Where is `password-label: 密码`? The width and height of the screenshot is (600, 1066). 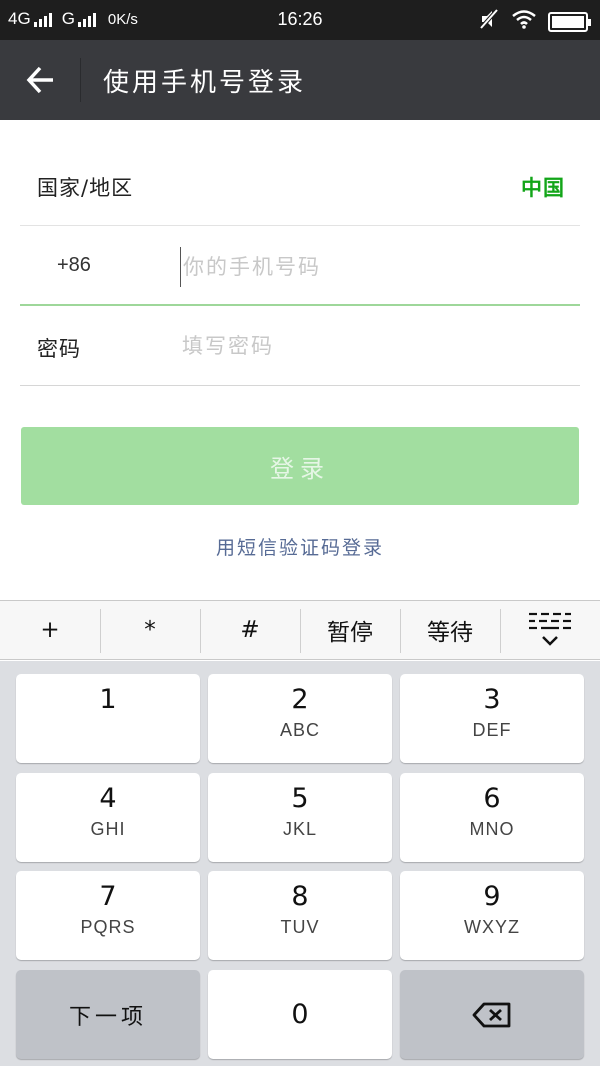
password-label: 密码 is located at coordinates (59, 349).